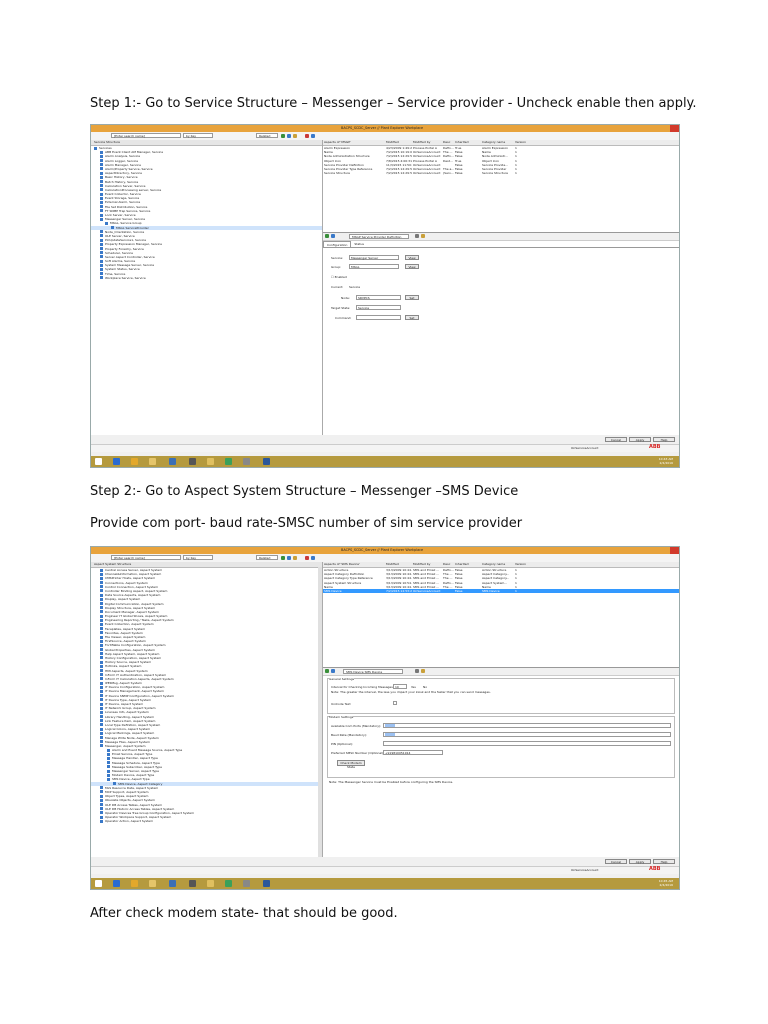  What do you see at coordinates (412, 257) in the screenshot?
I see `view-service-button: View` at bounding box center [412, 257].